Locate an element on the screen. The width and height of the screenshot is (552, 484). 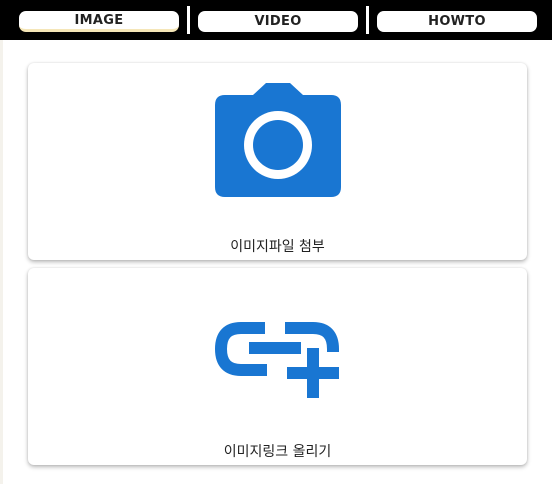
tab-image: IMAGE is located at coordinates (99, 21).